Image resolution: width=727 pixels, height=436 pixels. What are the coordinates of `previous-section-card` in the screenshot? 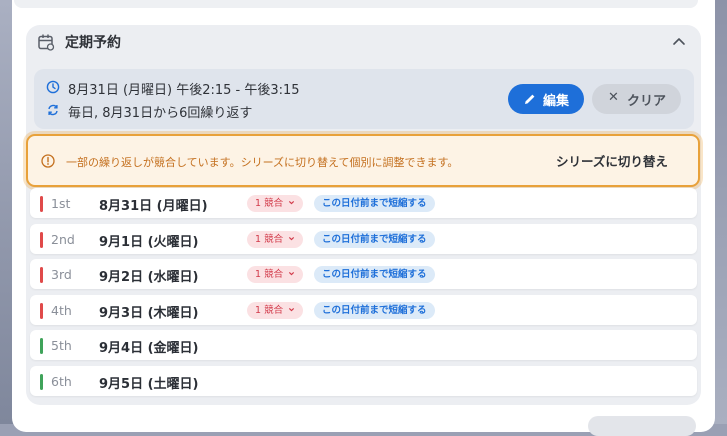 It's located at (356, 4).